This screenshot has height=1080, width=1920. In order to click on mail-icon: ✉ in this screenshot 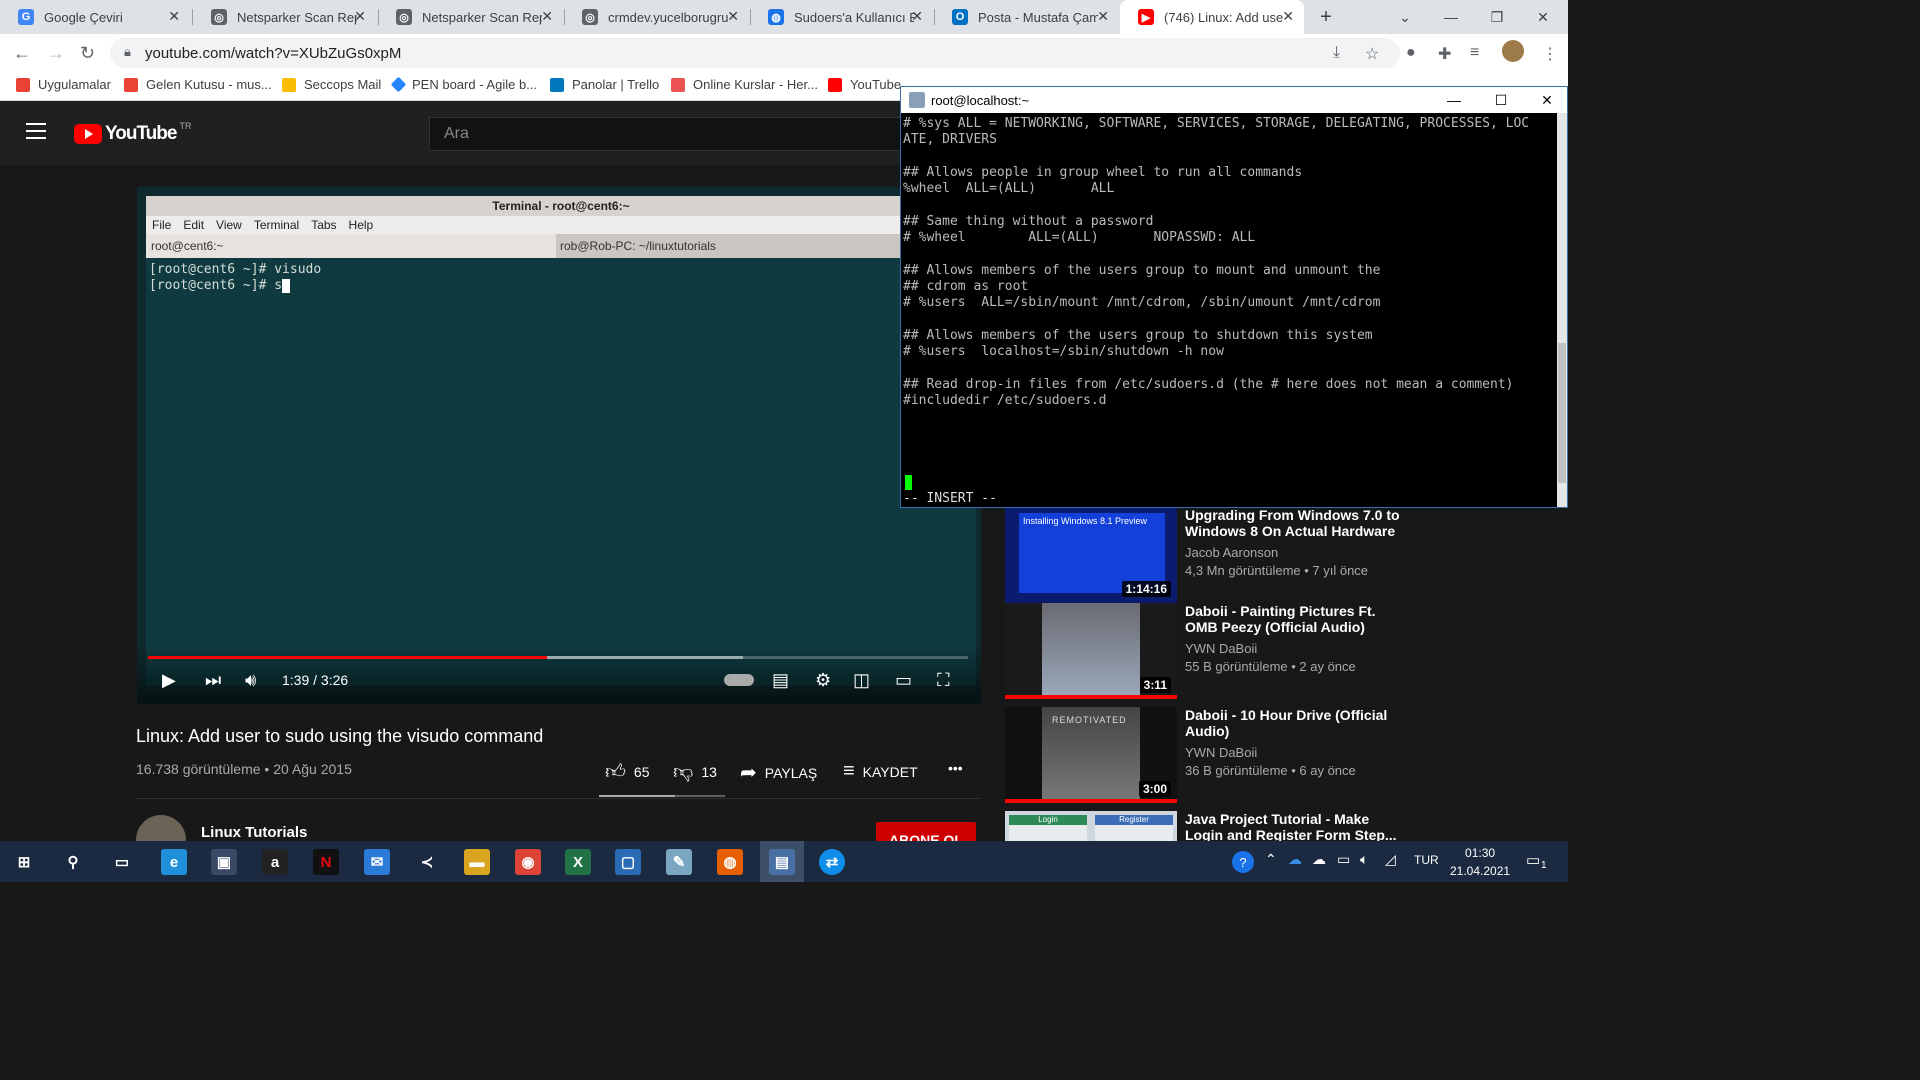, I will do `click(377, 862)`.